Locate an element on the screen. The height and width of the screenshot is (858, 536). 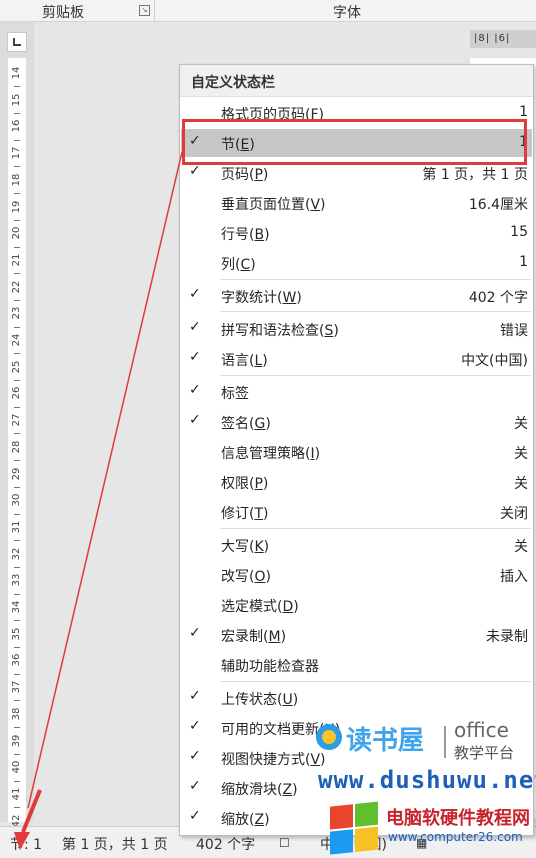
menu-item-label: 辅助功能检查器 is located at coordinates (270, 667).